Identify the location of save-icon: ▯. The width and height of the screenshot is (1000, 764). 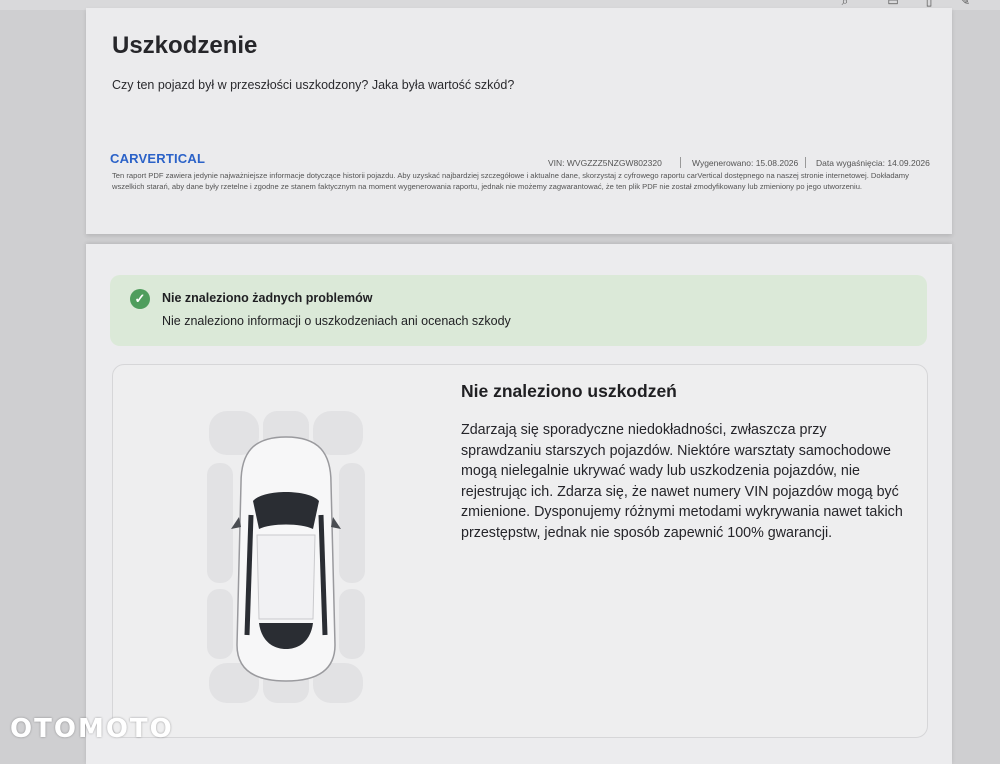
(929, 4).